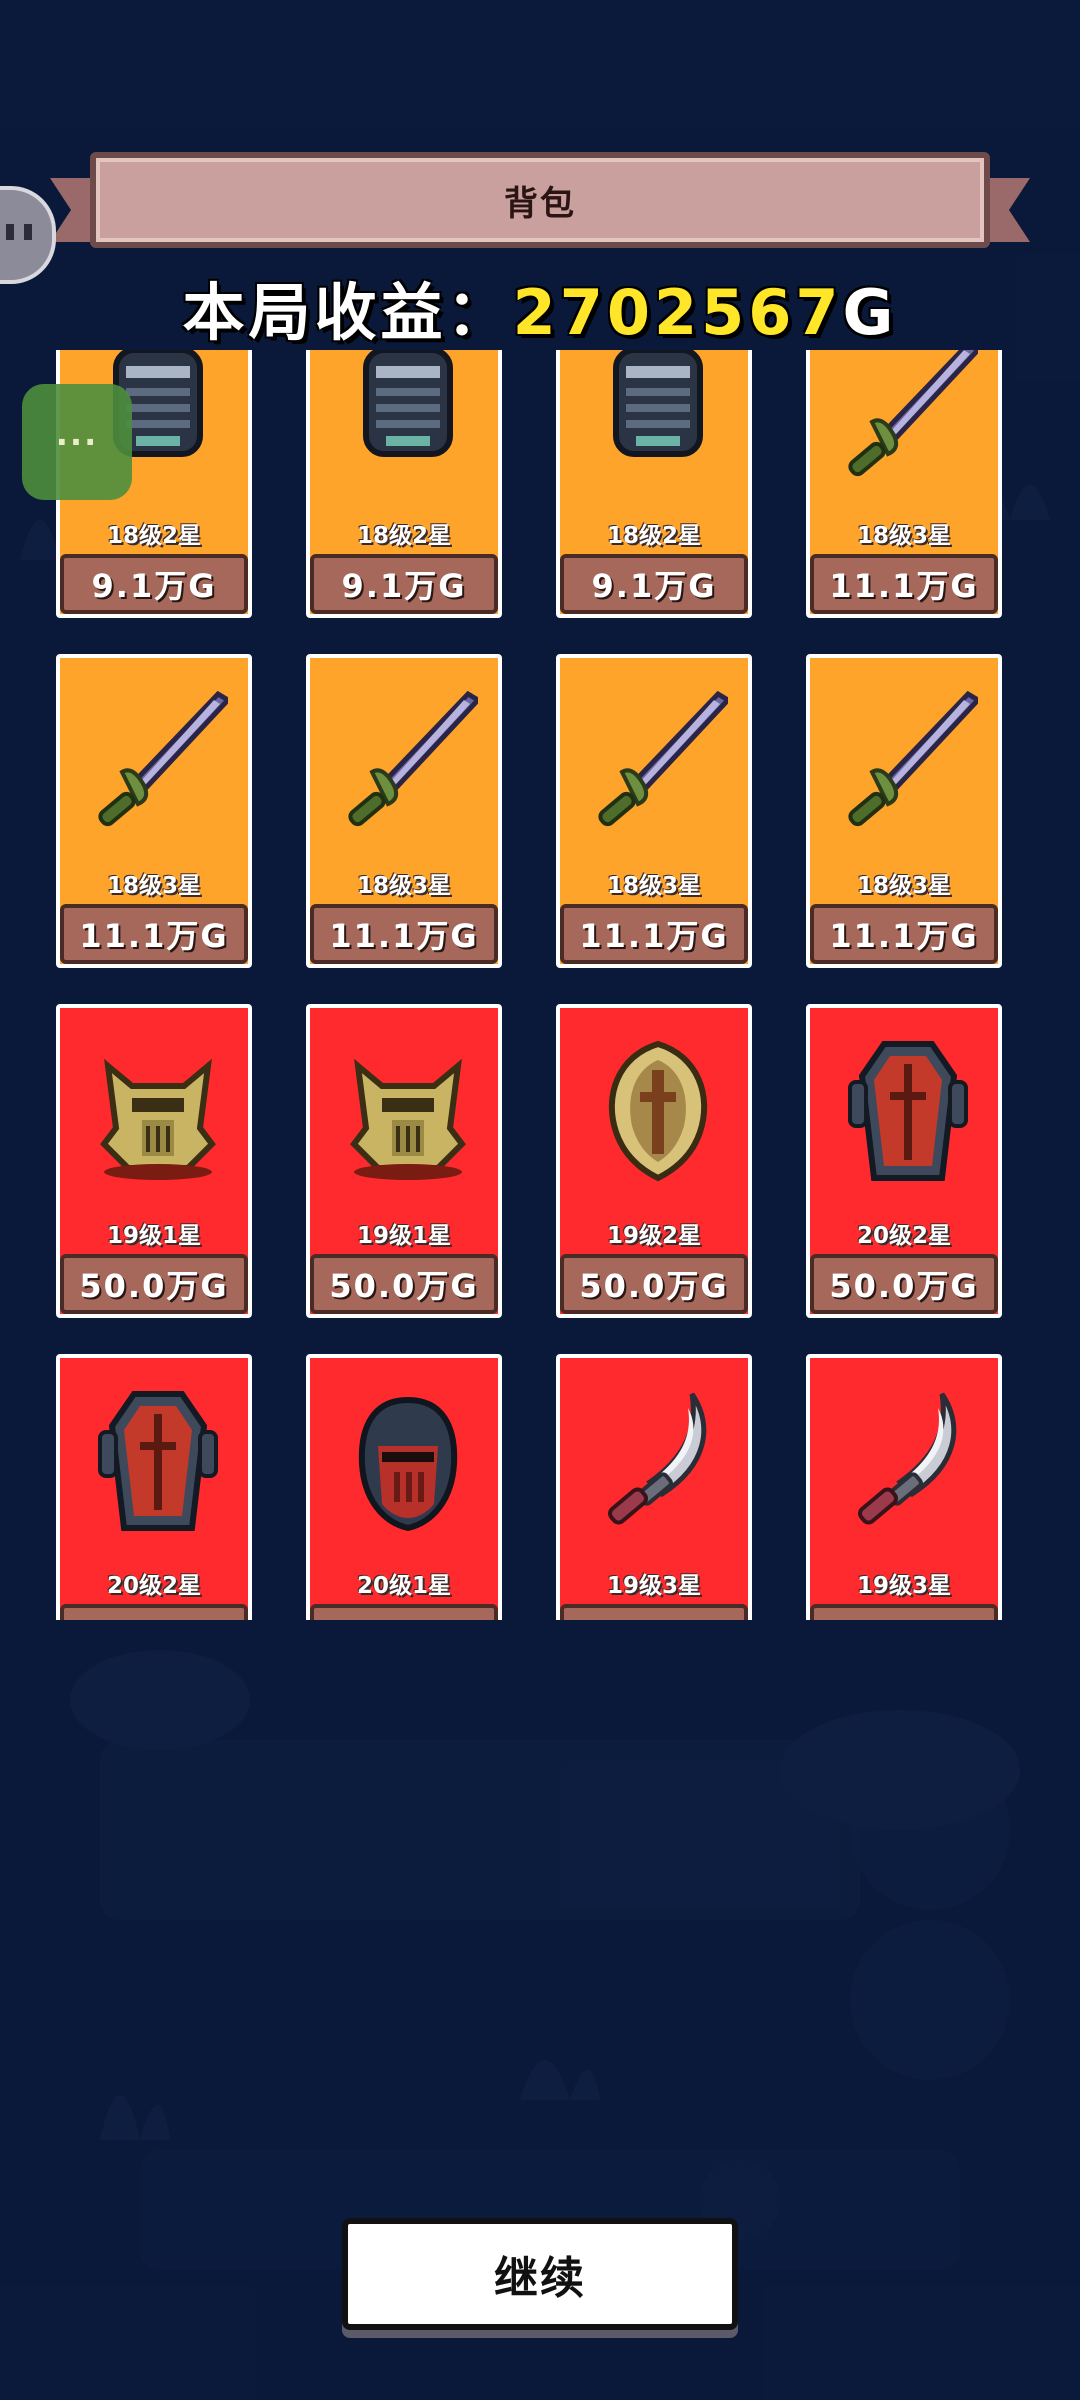  I want to click on earnings-unit: G, so click(870, 312).